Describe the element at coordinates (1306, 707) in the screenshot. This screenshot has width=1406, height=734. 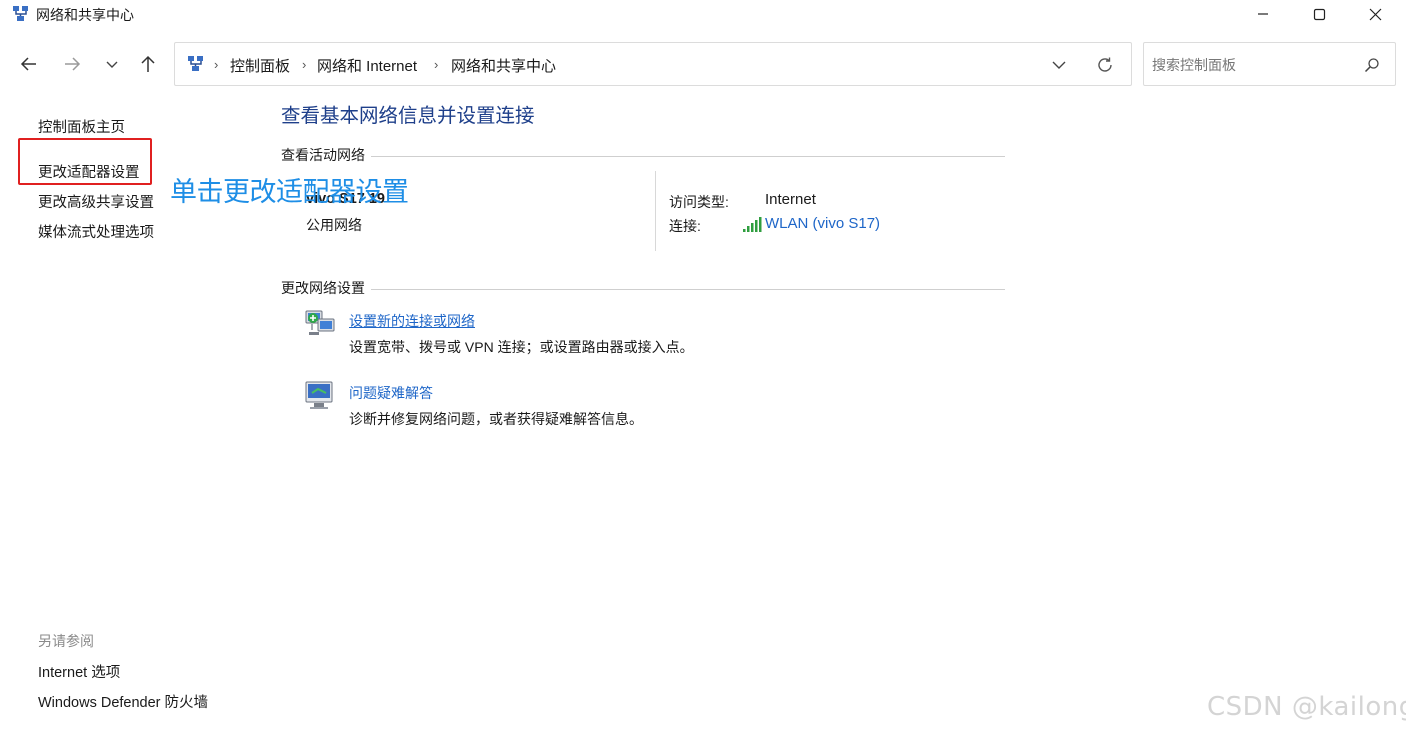
I see `watermark: CSDN @kailongf` at that location.